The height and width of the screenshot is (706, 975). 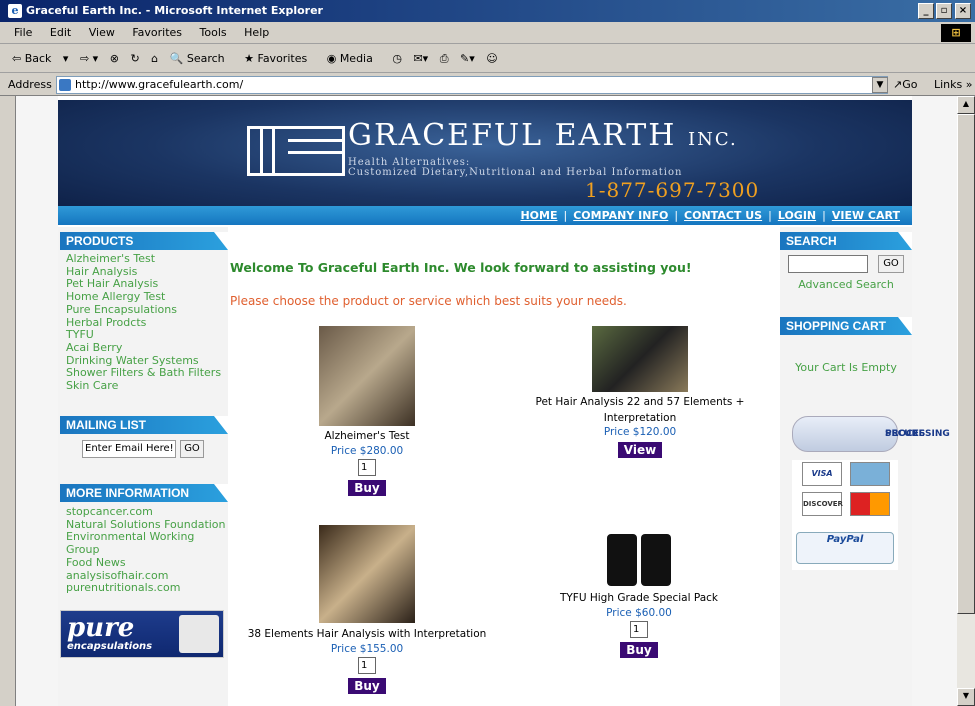 I want to click on info-link: Group, so click(x=146, y=550).